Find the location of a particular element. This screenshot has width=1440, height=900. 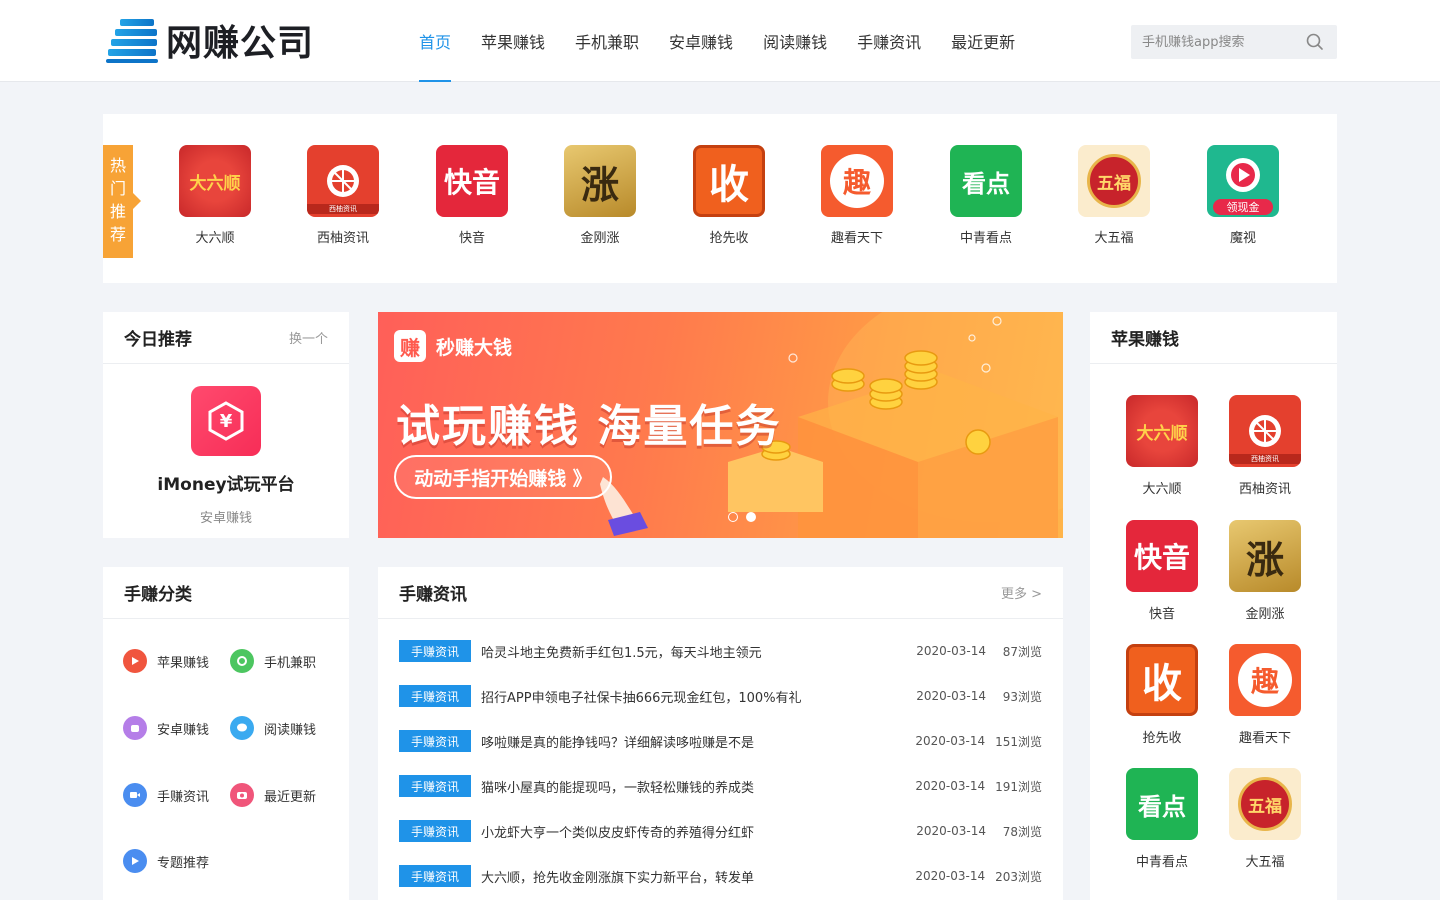

main-nav: 首页 苹果赚钱 手机兼职 安卓赚钱 阅读赚钱 手赚资讯 最近更新 is located at coordinates (717, 41).